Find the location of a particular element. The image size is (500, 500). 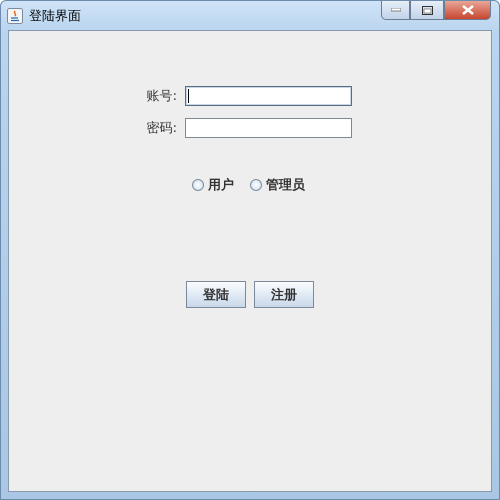

radio-option: 管理员 is located at coordinates (277, 185).